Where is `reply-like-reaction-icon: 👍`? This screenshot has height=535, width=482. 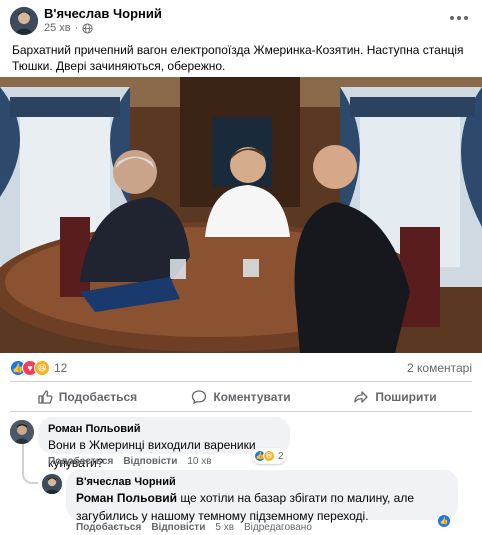 reply-like-reaction-icon: 👍 is located at coordinates (444, 521).